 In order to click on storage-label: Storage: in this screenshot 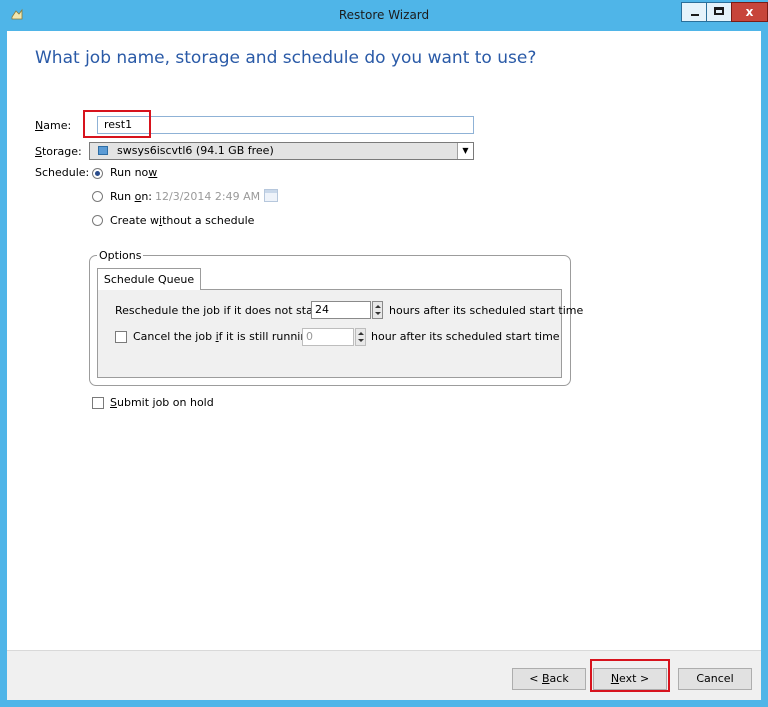, I will do `click(58, 151)`.